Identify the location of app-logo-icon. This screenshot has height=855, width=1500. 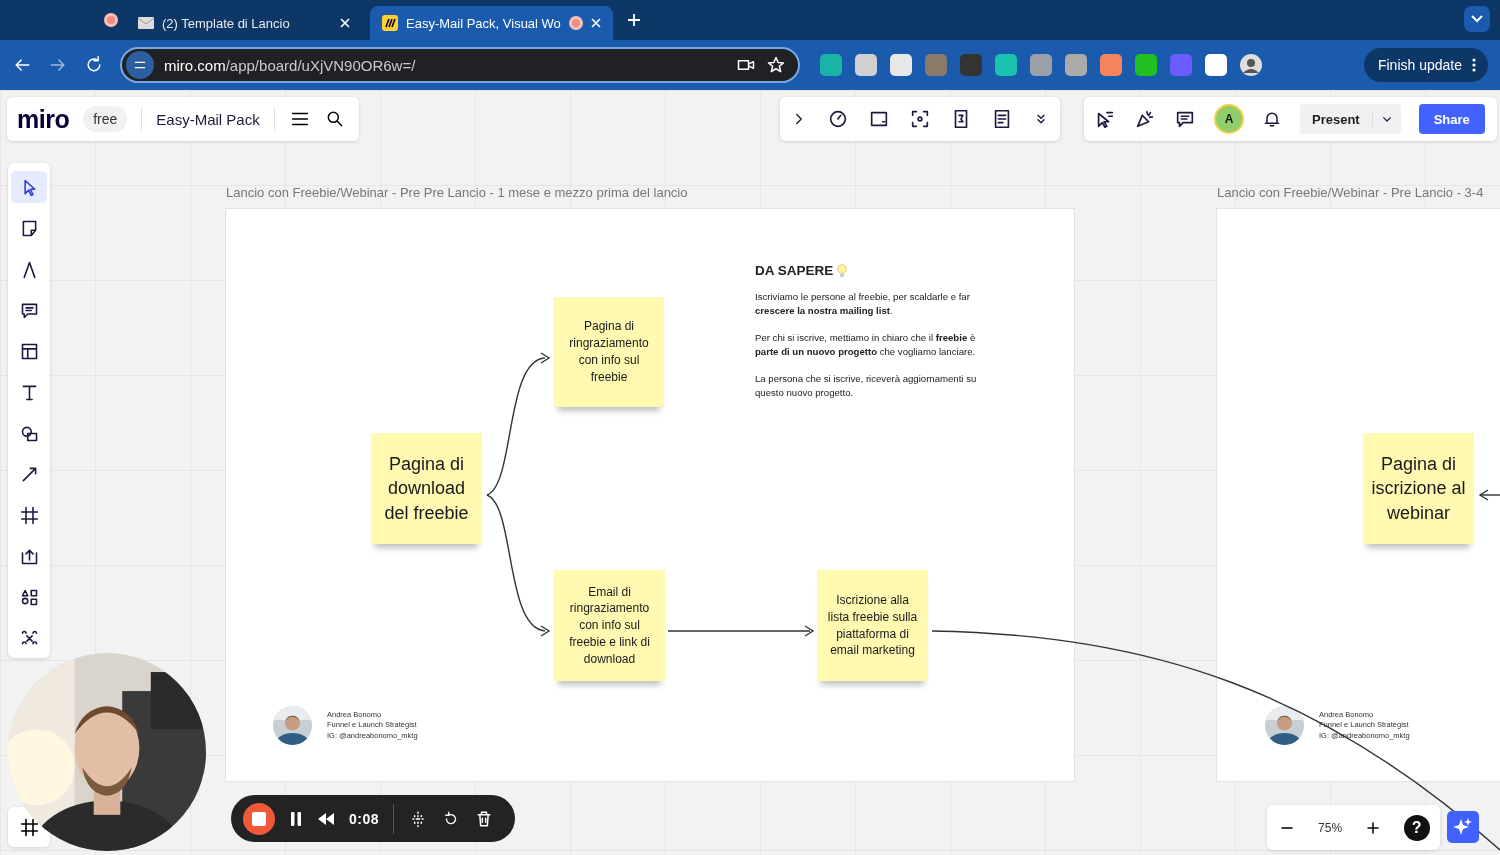
(390, 23).